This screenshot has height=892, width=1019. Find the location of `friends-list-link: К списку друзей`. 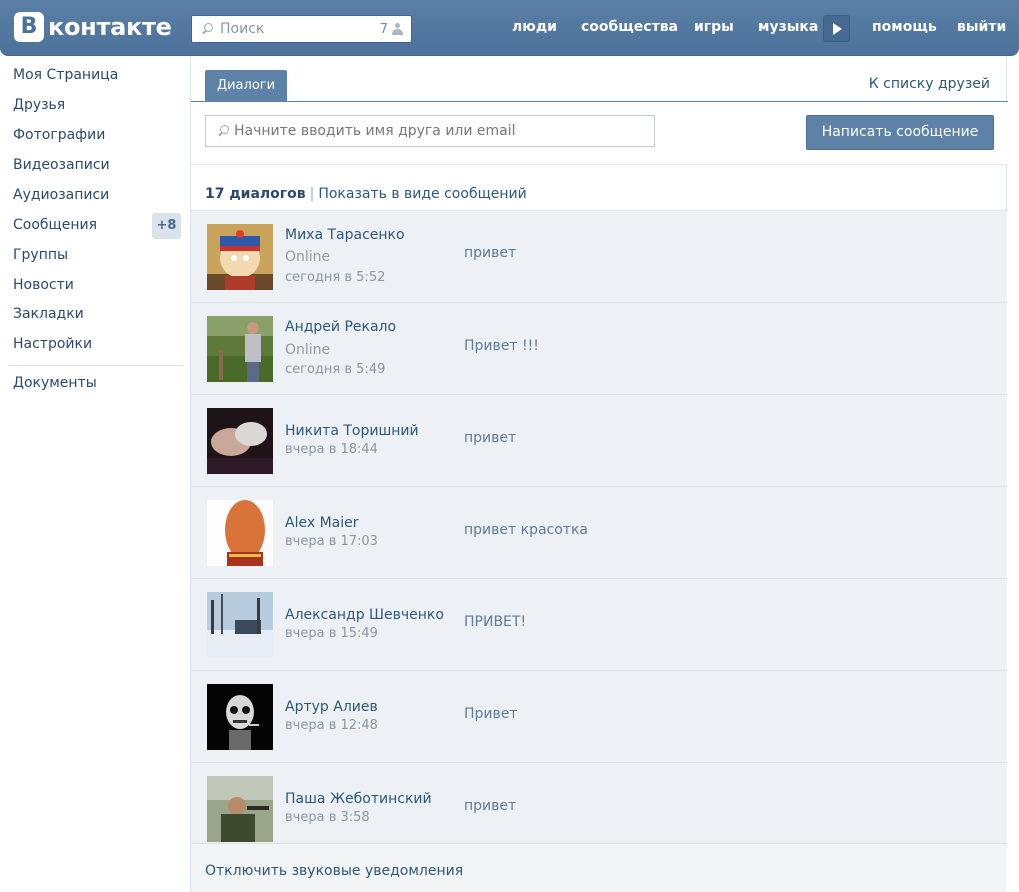

friends-list-link: К списку друзей is located at coordinates (929, 84).